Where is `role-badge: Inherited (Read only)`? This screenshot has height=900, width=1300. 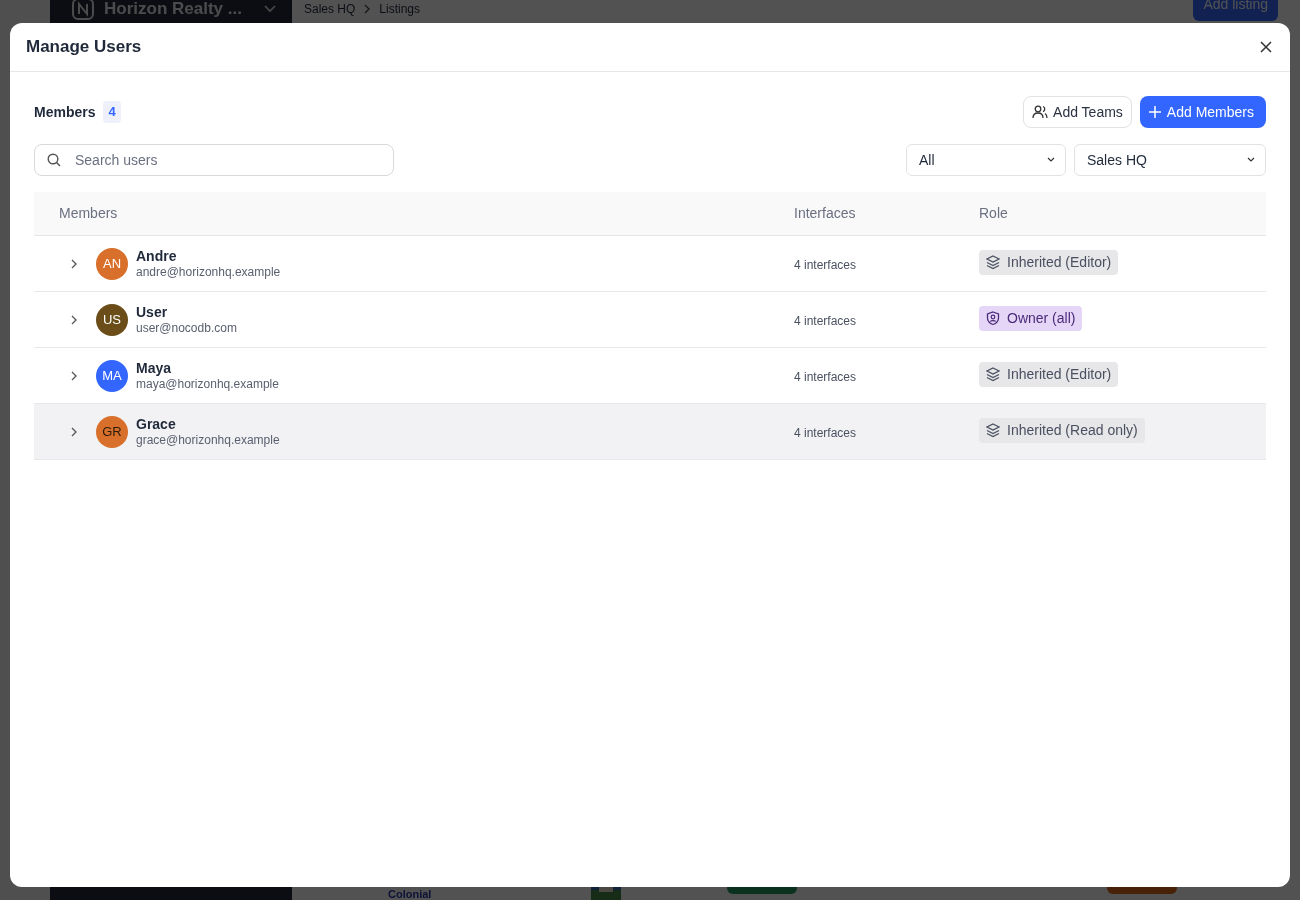 role-badge: Inherited (Read only) is located at coordinates (1062, 430).